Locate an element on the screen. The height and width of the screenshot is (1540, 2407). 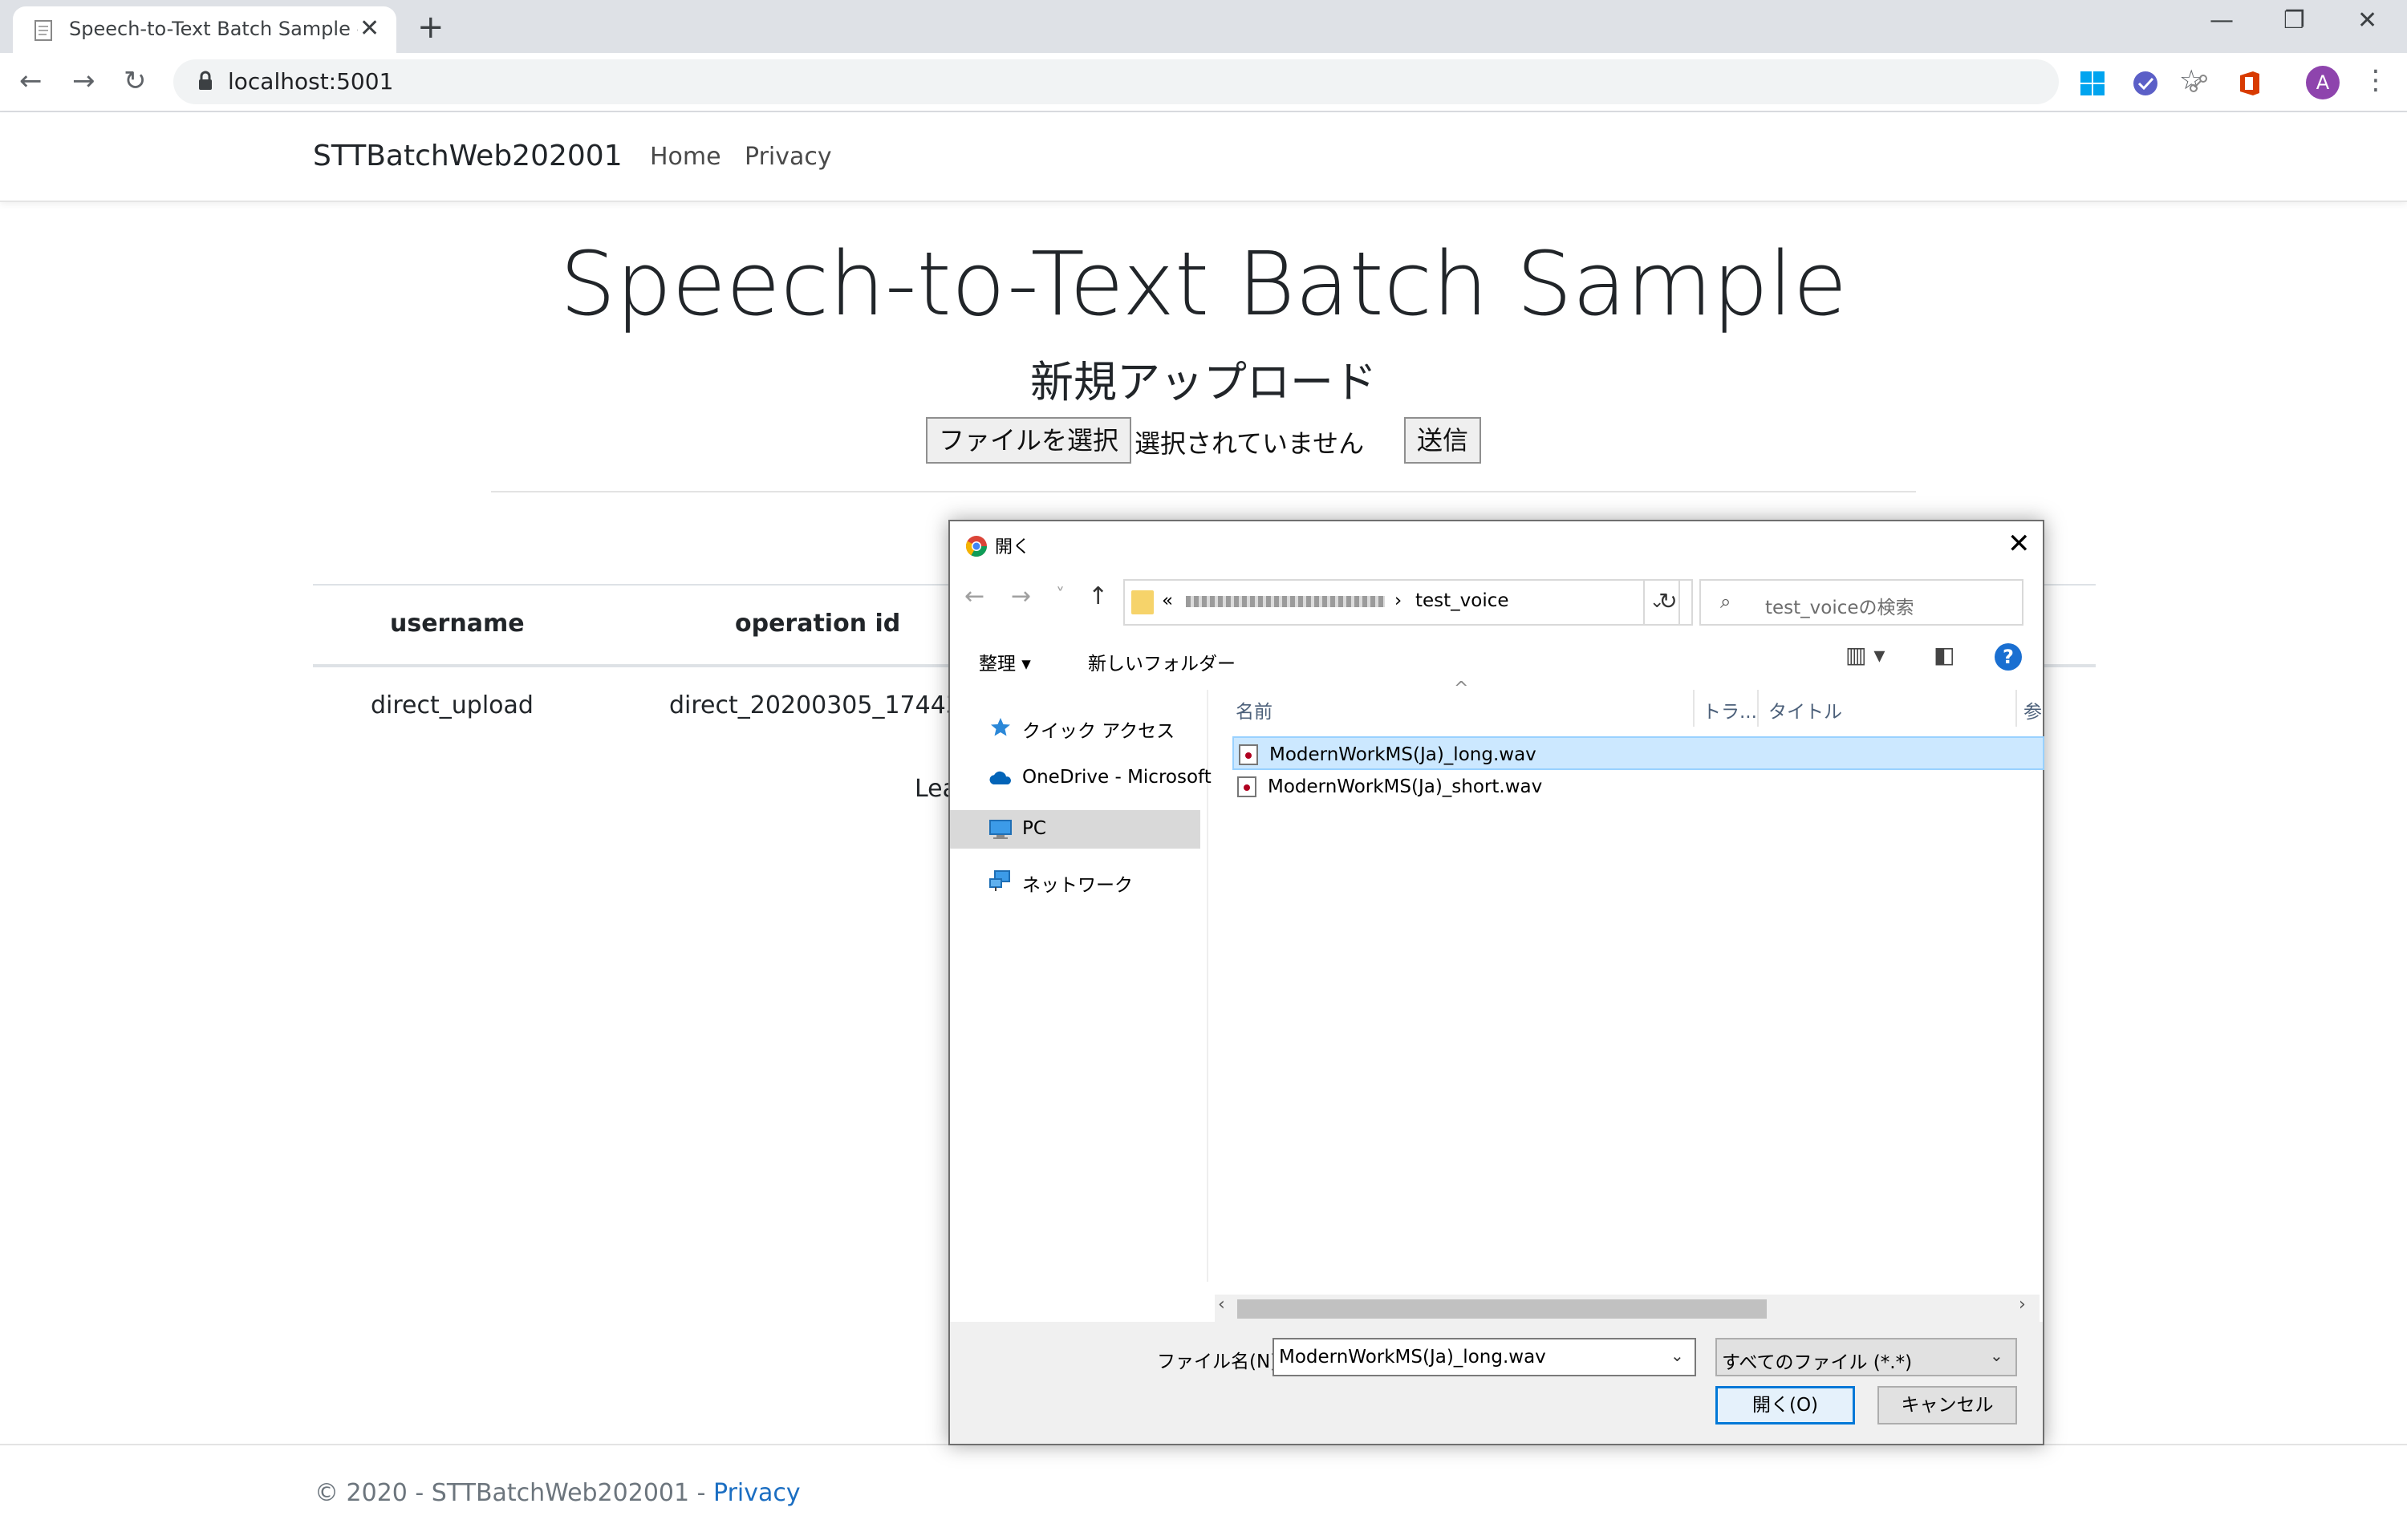
divider is located at coordinates (1203, 491).